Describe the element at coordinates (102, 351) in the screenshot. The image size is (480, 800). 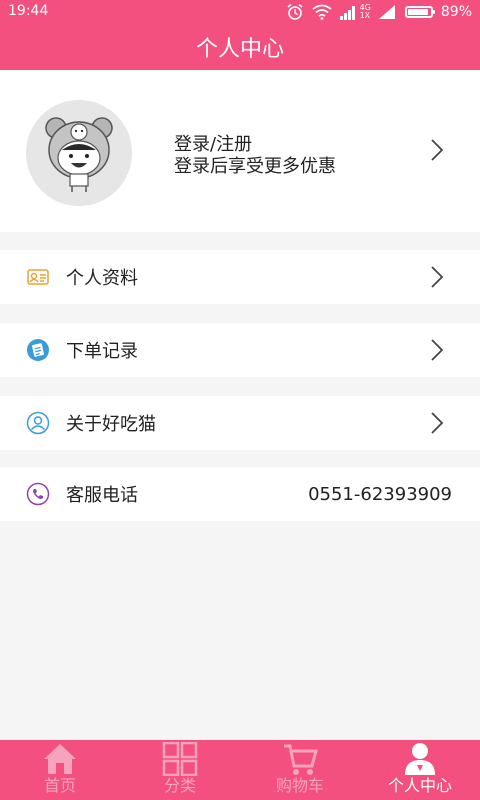
I see `menu-label-order-records: 下单记录` at that location.